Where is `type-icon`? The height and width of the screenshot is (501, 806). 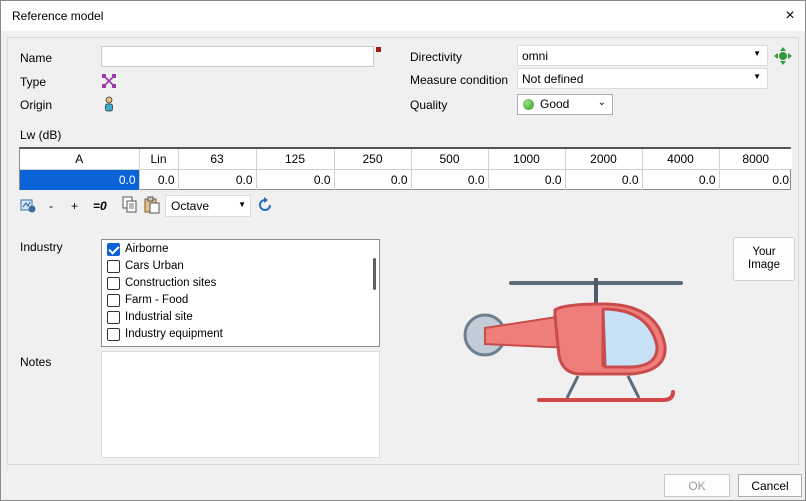
type-icon is located at coordinates (109, 81).